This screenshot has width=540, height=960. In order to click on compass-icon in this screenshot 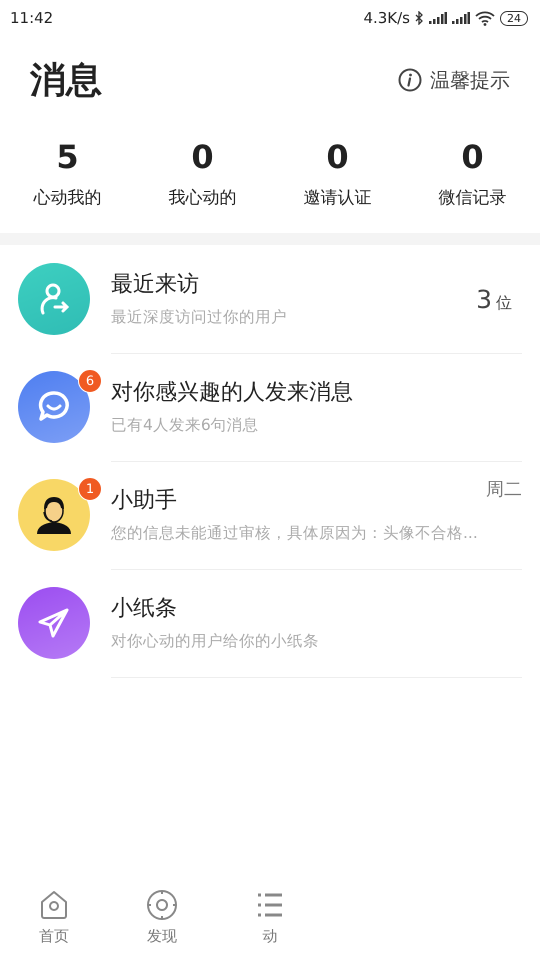, I will do `click(162, 904)`.